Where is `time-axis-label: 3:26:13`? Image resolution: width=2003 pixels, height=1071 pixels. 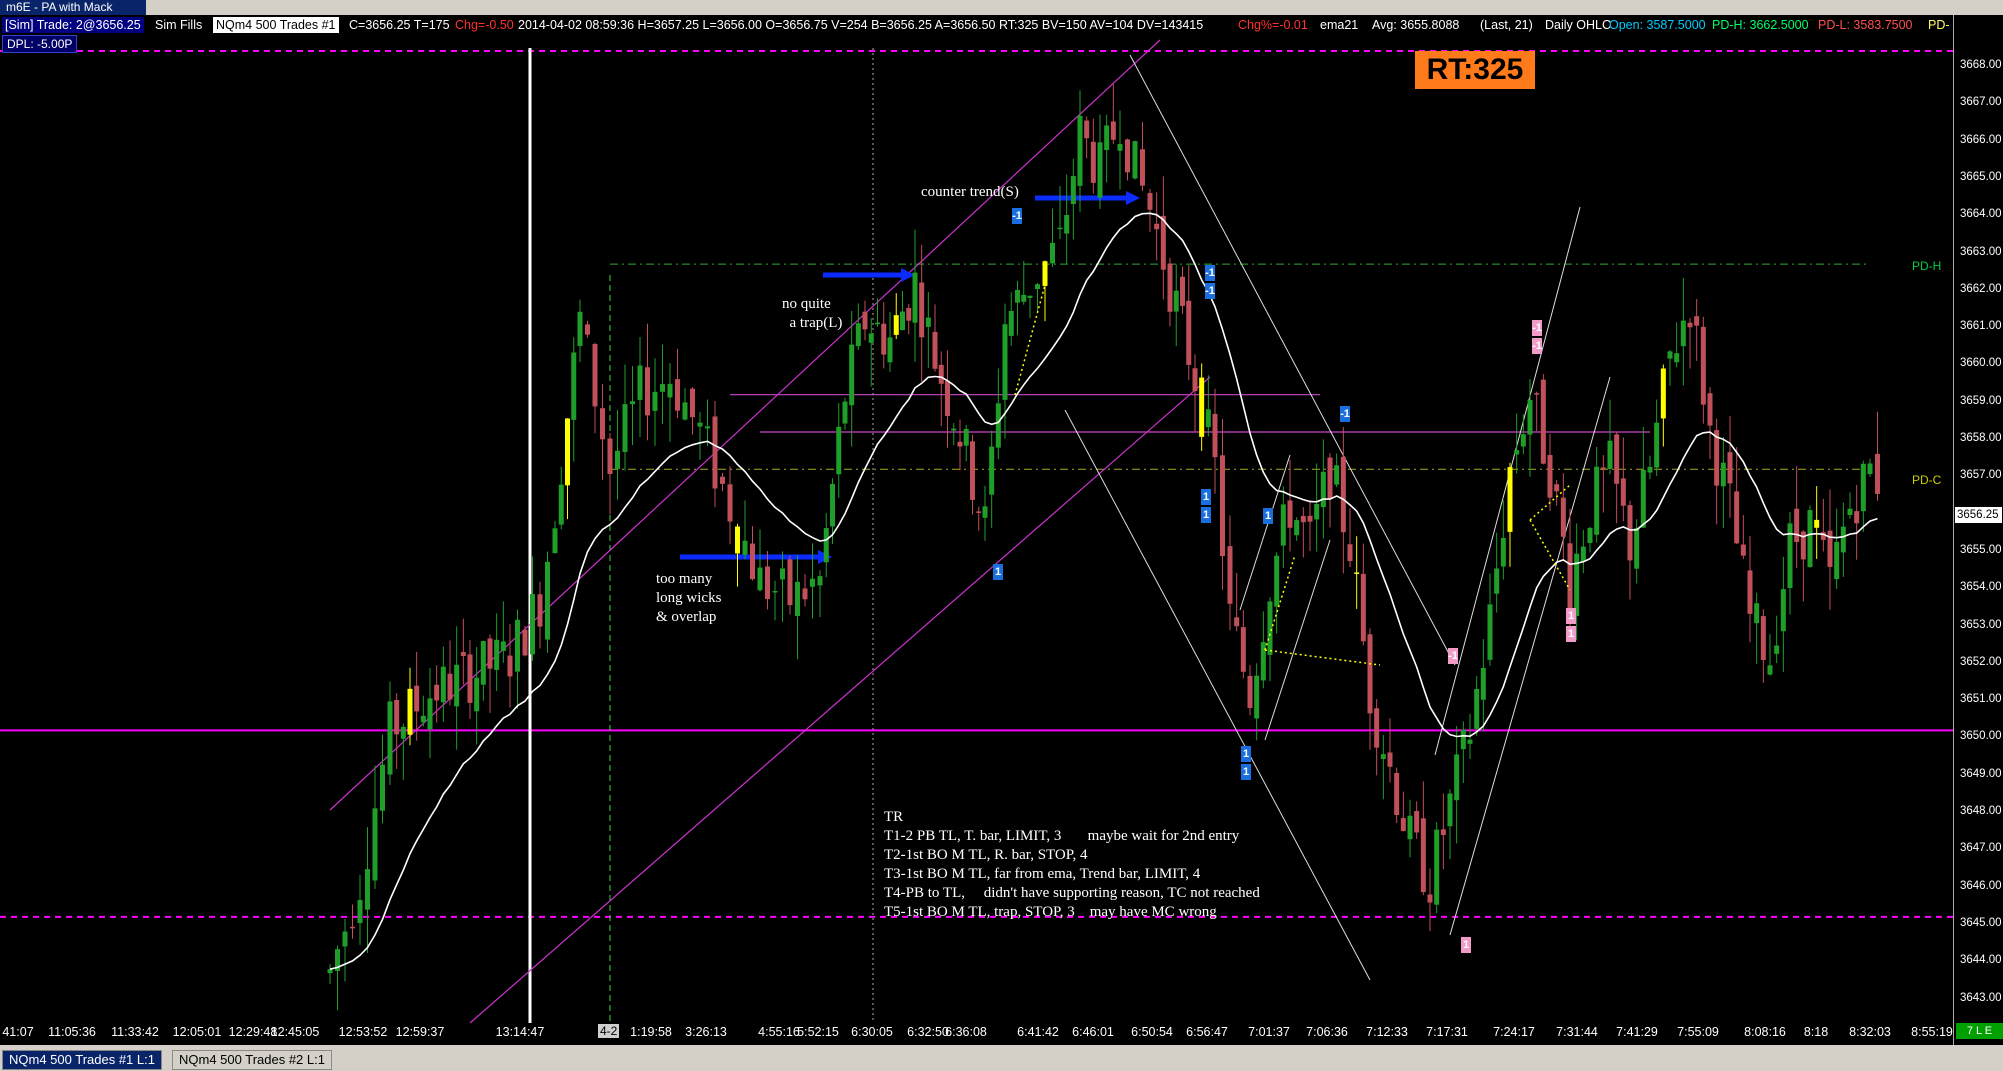
time-axis-label: 3:26:13 is located at coordinates (706, 1032).